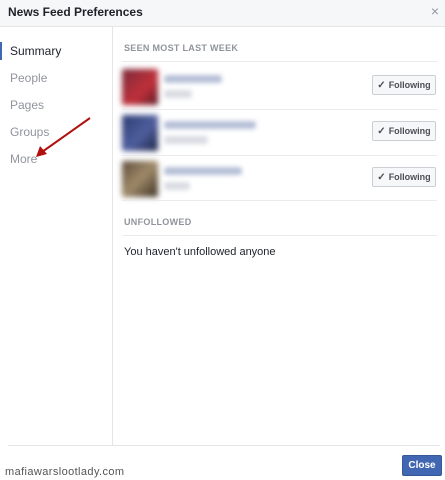 This screenshot has height=480, width=445. I want to click on sidebar-item-label: People, so click(29, 78).